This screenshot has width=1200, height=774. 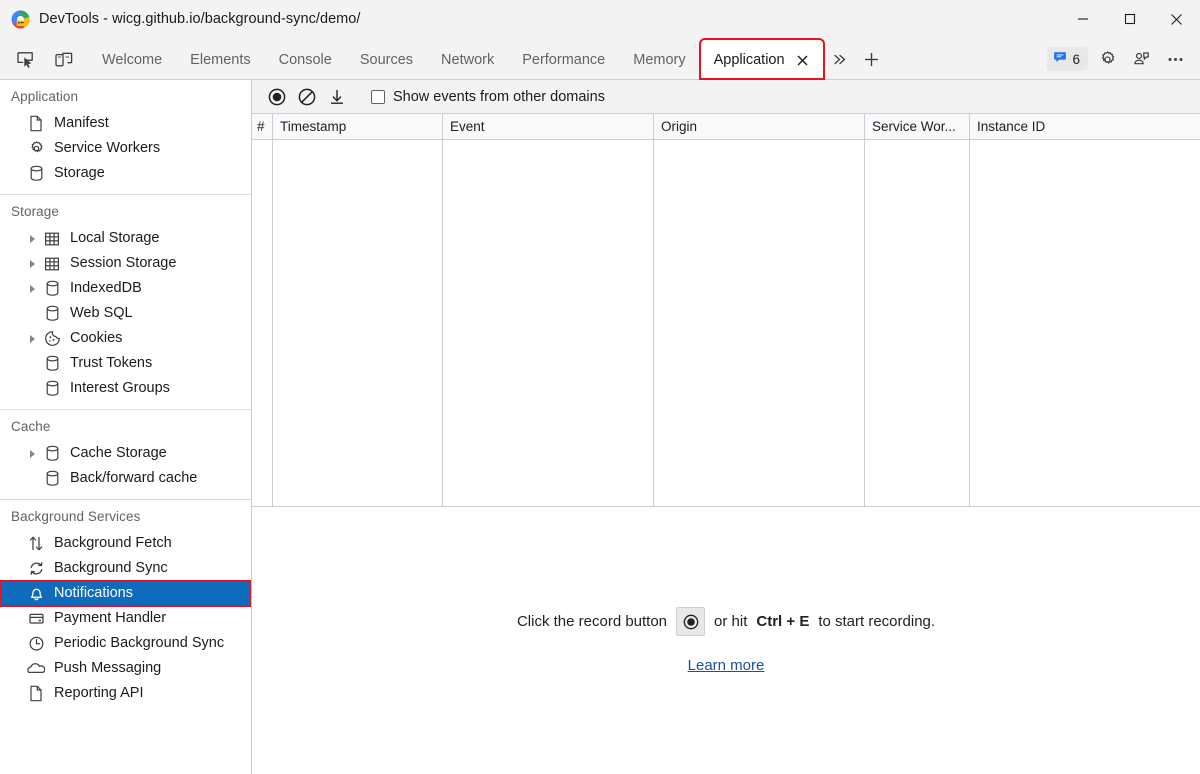 What do you see at coordinates (262, 126) in the screenshot?
I see `column-header-index: #` at bounding box center [262, 126].